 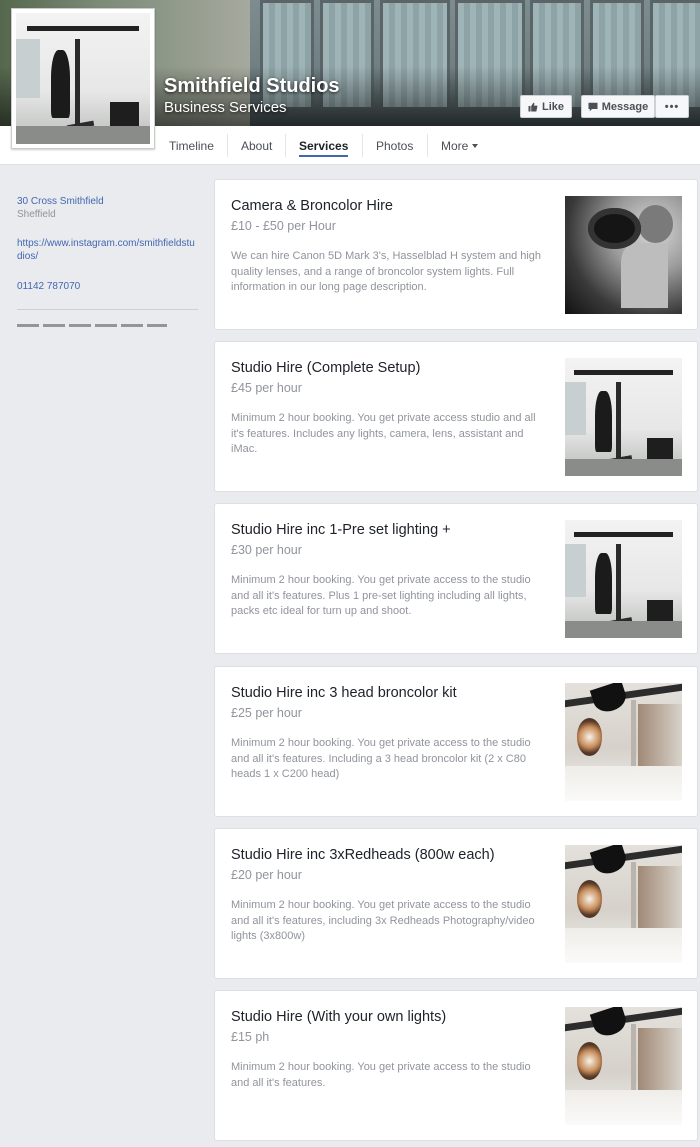 What do you see at coordinates (107, 309) in the screenshot?
I see `sidebar-divider` at bounding box center [107, 309].